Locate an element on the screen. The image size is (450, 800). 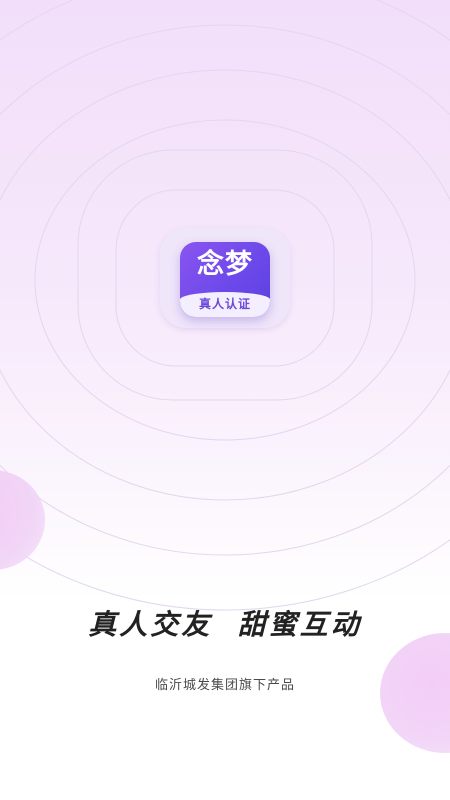
footer-company-text: 临沂城发集团旗下产品 is located at coordinates (224, 685).